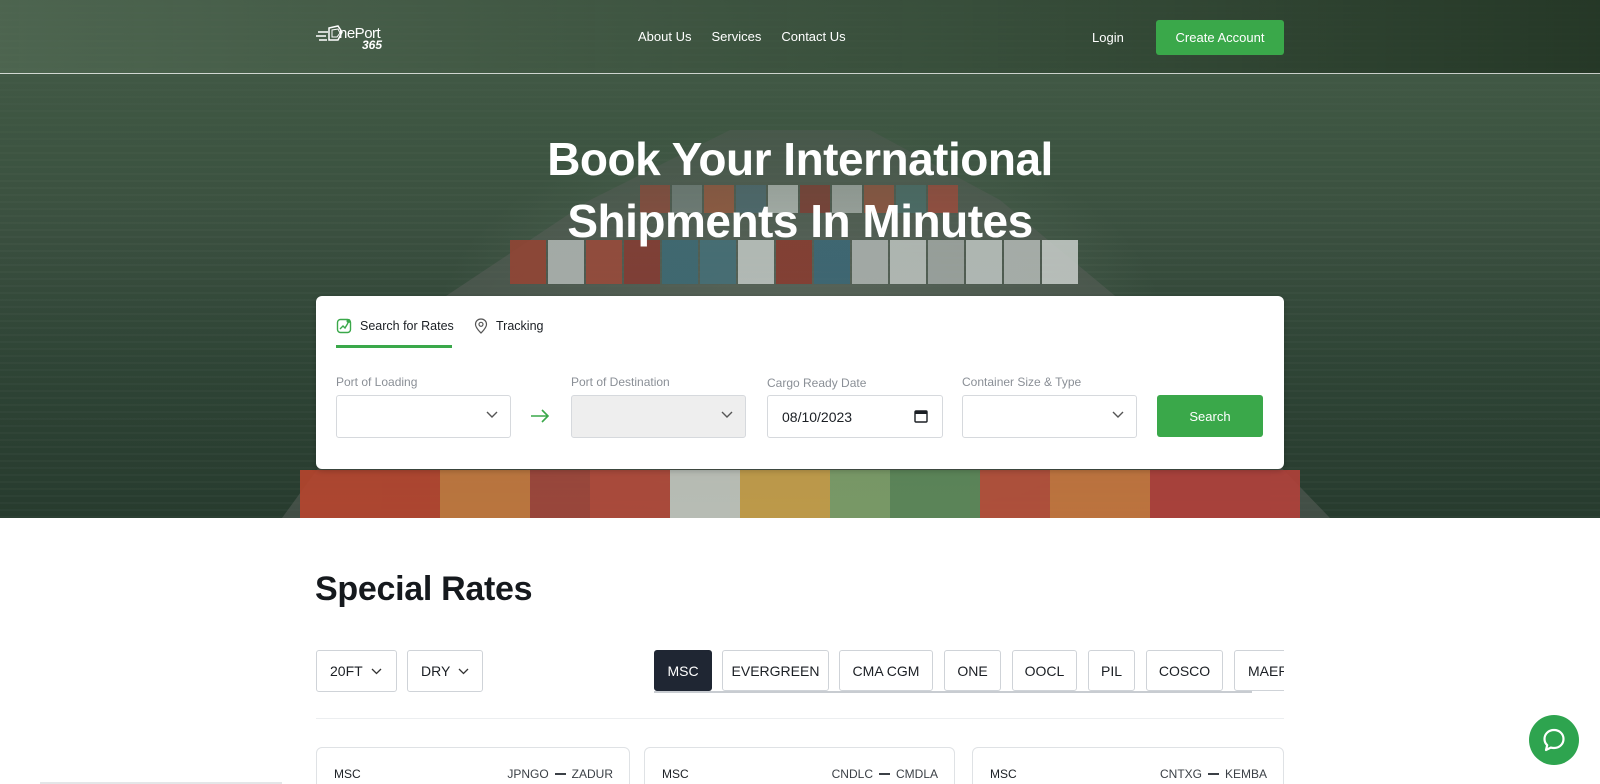 This screenshot has height=784, width=1600. I want to click on chat-bubble-icon, so click(1554, 740).